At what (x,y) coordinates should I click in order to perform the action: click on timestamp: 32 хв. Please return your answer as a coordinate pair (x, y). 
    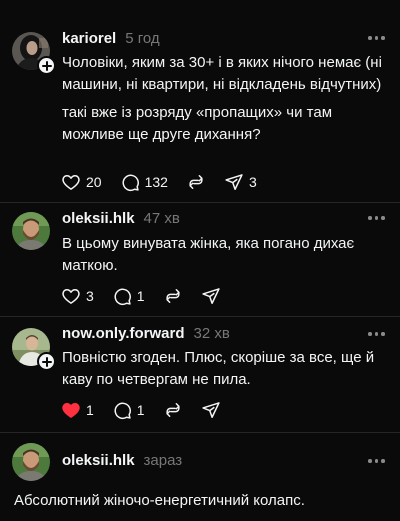
    Looking at the image, I should click on (211, 333).